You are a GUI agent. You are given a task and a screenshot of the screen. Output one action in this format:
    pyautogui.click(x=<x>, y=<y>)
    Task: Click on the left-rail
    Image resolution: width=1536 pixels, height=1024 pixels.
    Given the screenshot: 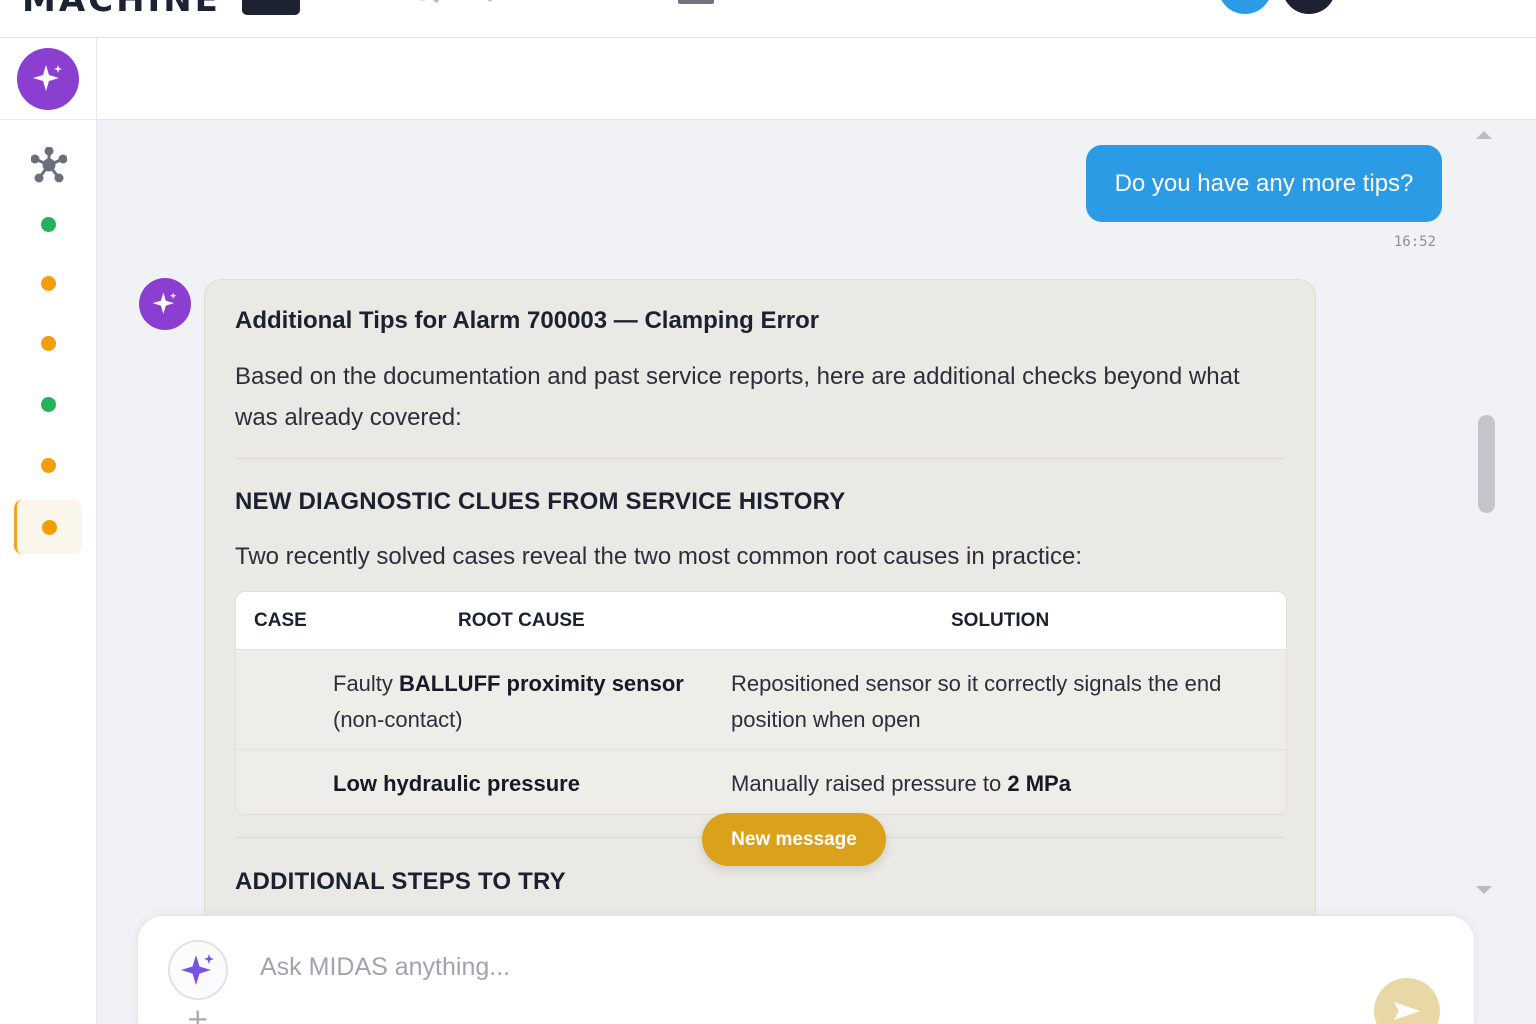 What is the action you would take?
    pyautogui.click(x=48, y=531)
    